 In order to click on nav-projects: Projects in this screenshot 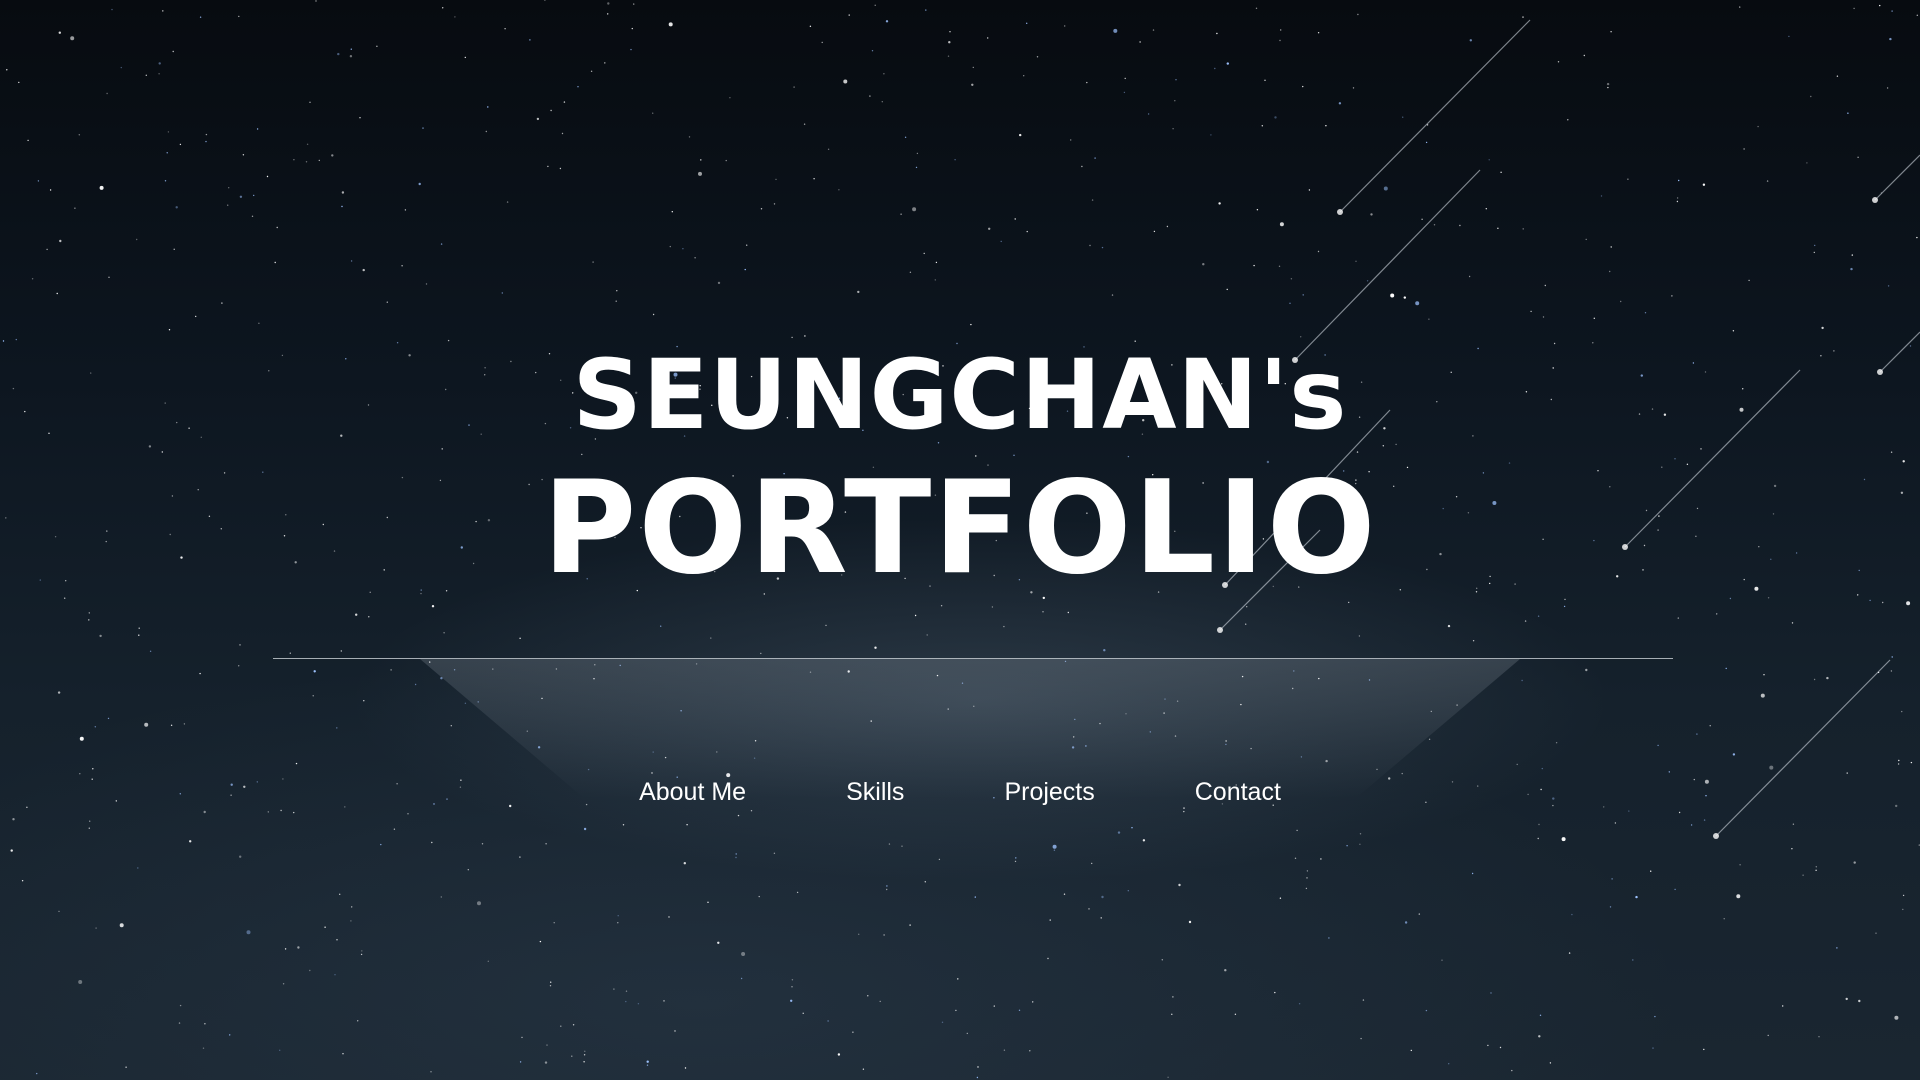, I will do `click(1049, 792)`.